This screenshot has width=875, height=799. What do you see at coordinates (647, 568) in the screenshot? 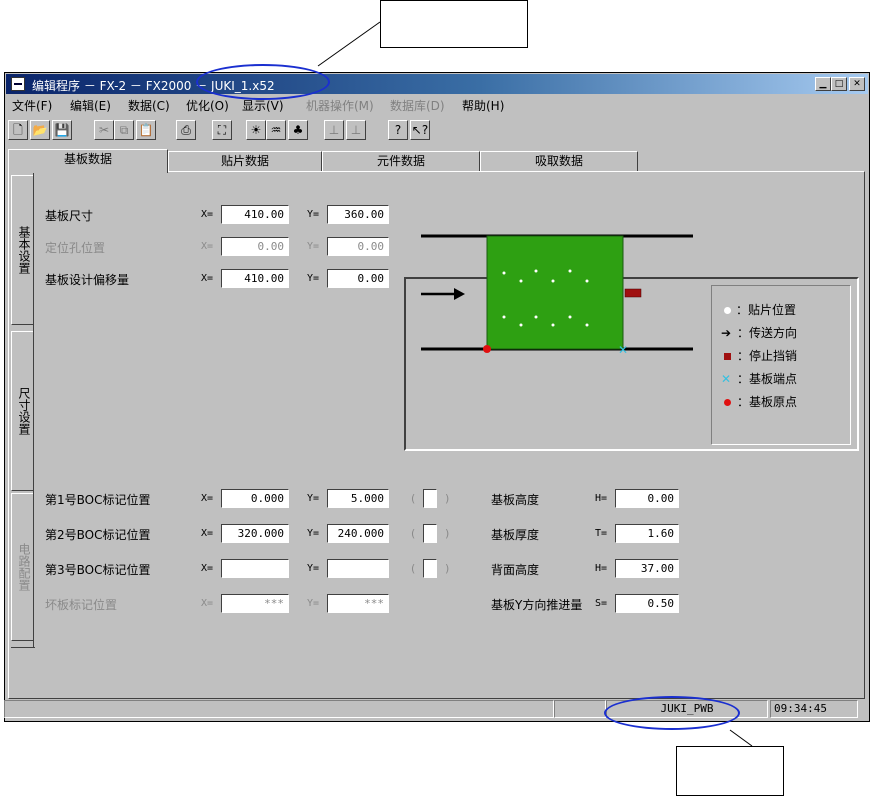
I see `right-param-3-field: 37.00` at bounding box center [647, 568].